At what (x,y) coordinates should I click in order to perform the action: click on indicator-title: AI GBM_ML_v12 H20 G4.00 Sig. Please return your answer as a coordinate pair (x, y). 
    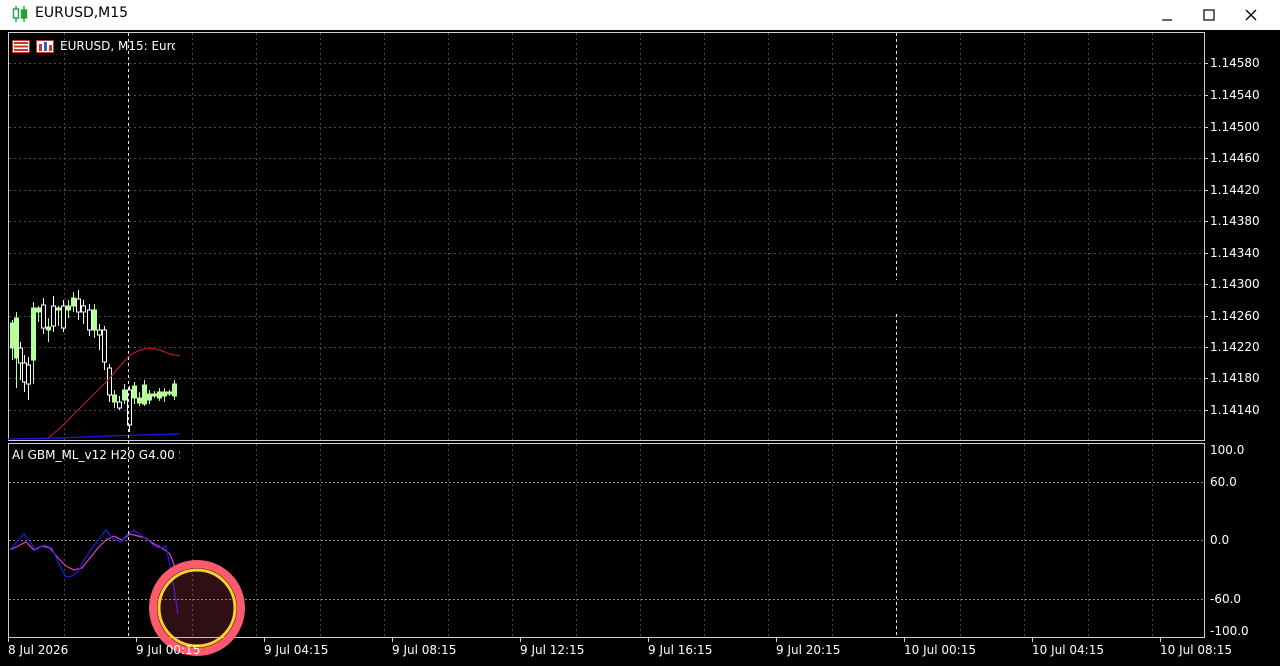
    Looking at the image, I should click on (96, 455).